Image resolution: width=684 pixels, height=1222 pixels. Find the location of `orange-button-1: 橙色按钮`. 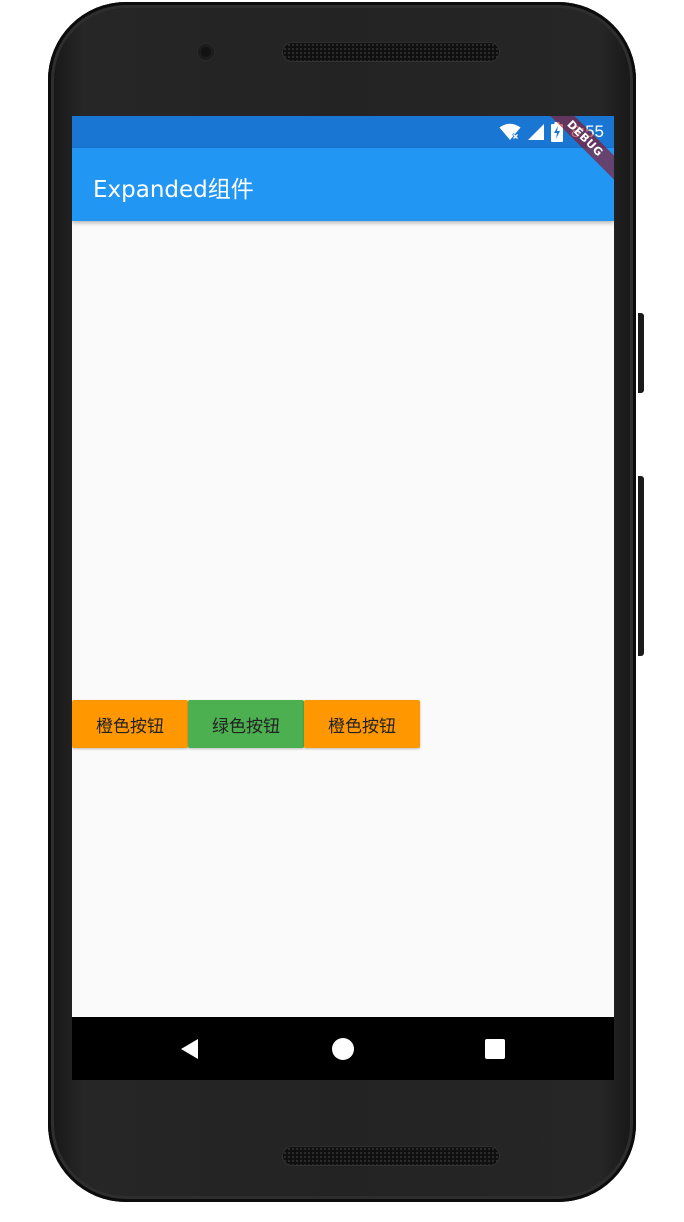

orange-button-1: 橙色按钮 is located at coordinates (130, 724).